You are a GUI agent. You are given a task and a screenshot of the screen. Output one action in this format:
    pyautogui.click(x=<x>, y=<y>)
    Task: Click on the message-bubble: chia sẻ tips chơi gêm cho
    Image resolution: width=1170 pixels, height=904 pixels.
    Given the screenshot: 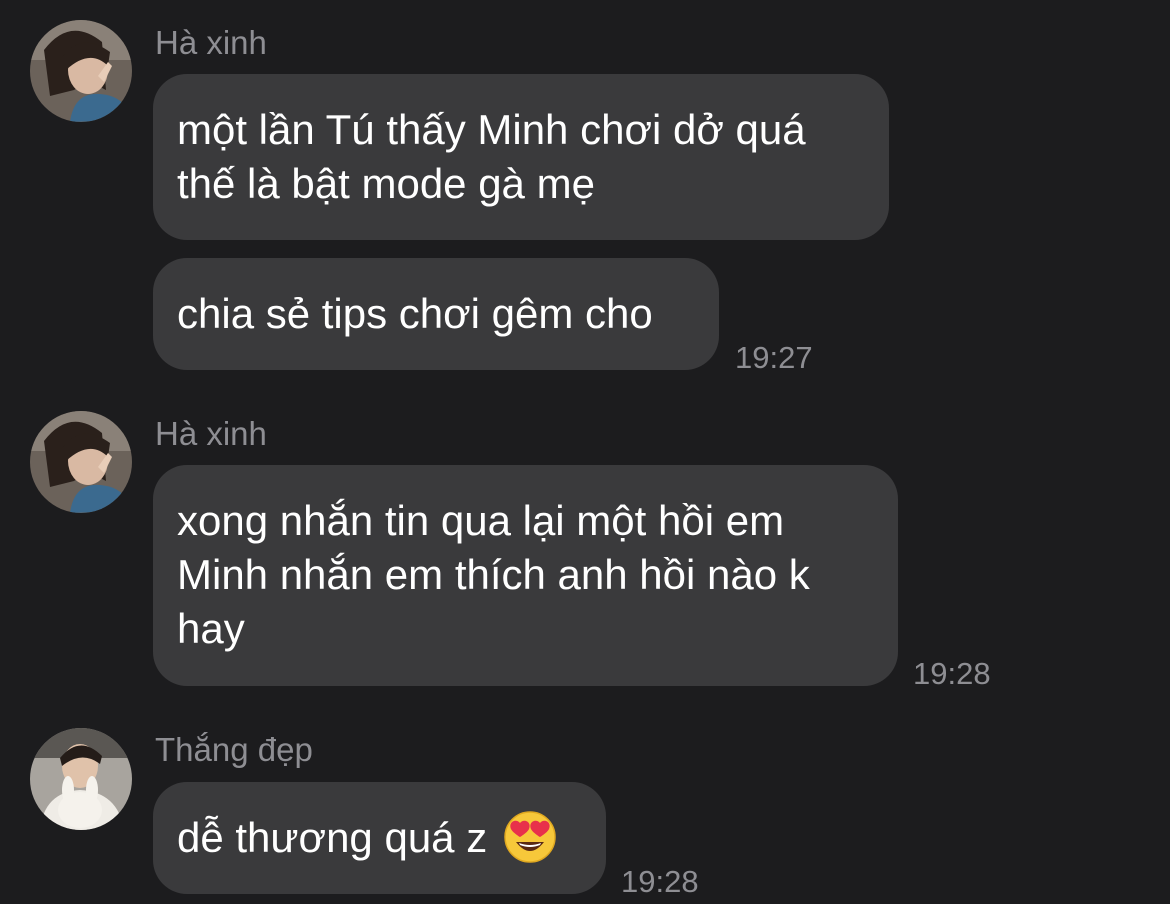 What is the action you would take?
    pyautogui.click(x=436, y=314)
    